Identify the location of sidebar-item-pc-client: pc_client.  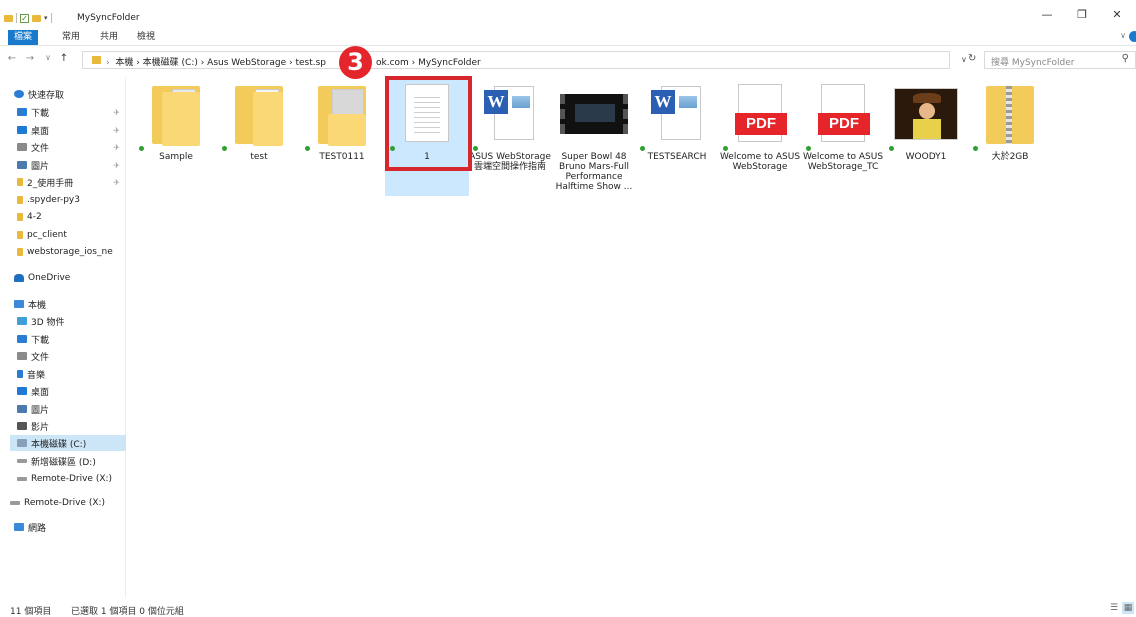
(71, 235).